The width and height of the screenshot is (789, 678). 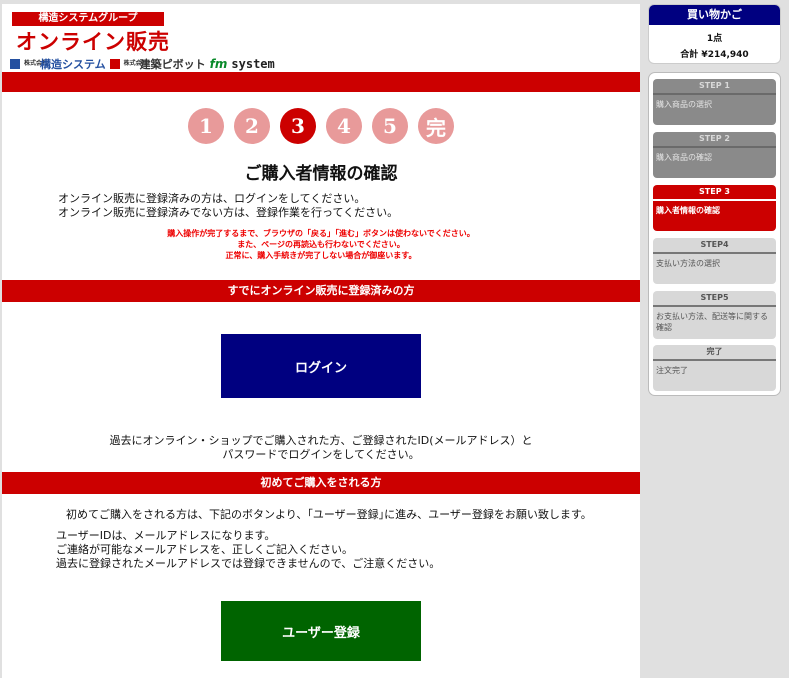 I want to click on side-step-complete-body: 注文完了, so click(x=672, y=370).